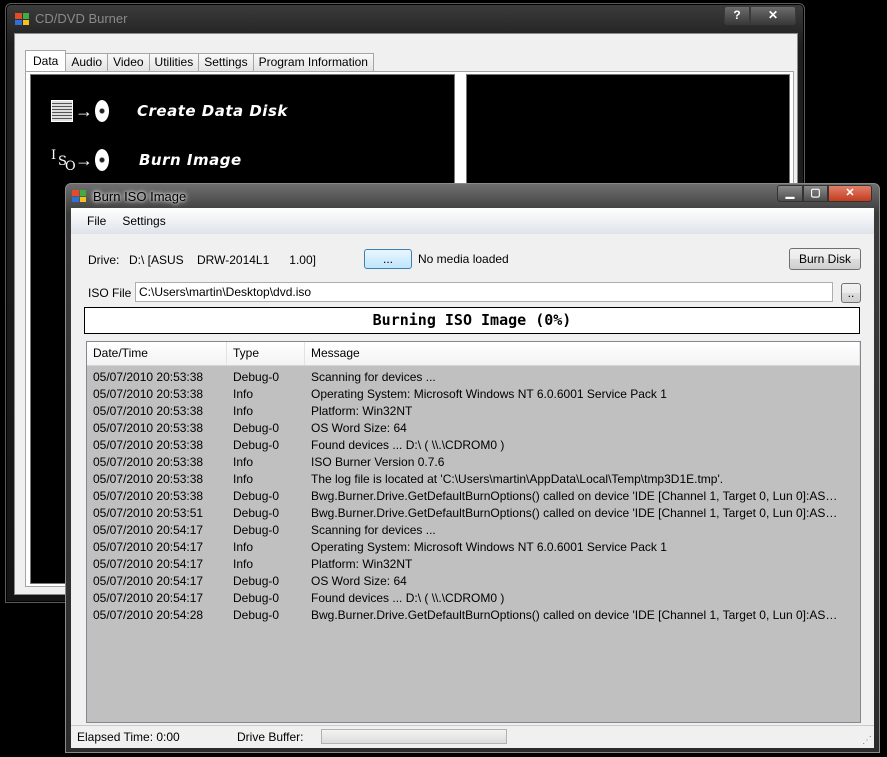 This screenshot has width=887, height=757. I want to click on menu-file: File, so click(96, 221).